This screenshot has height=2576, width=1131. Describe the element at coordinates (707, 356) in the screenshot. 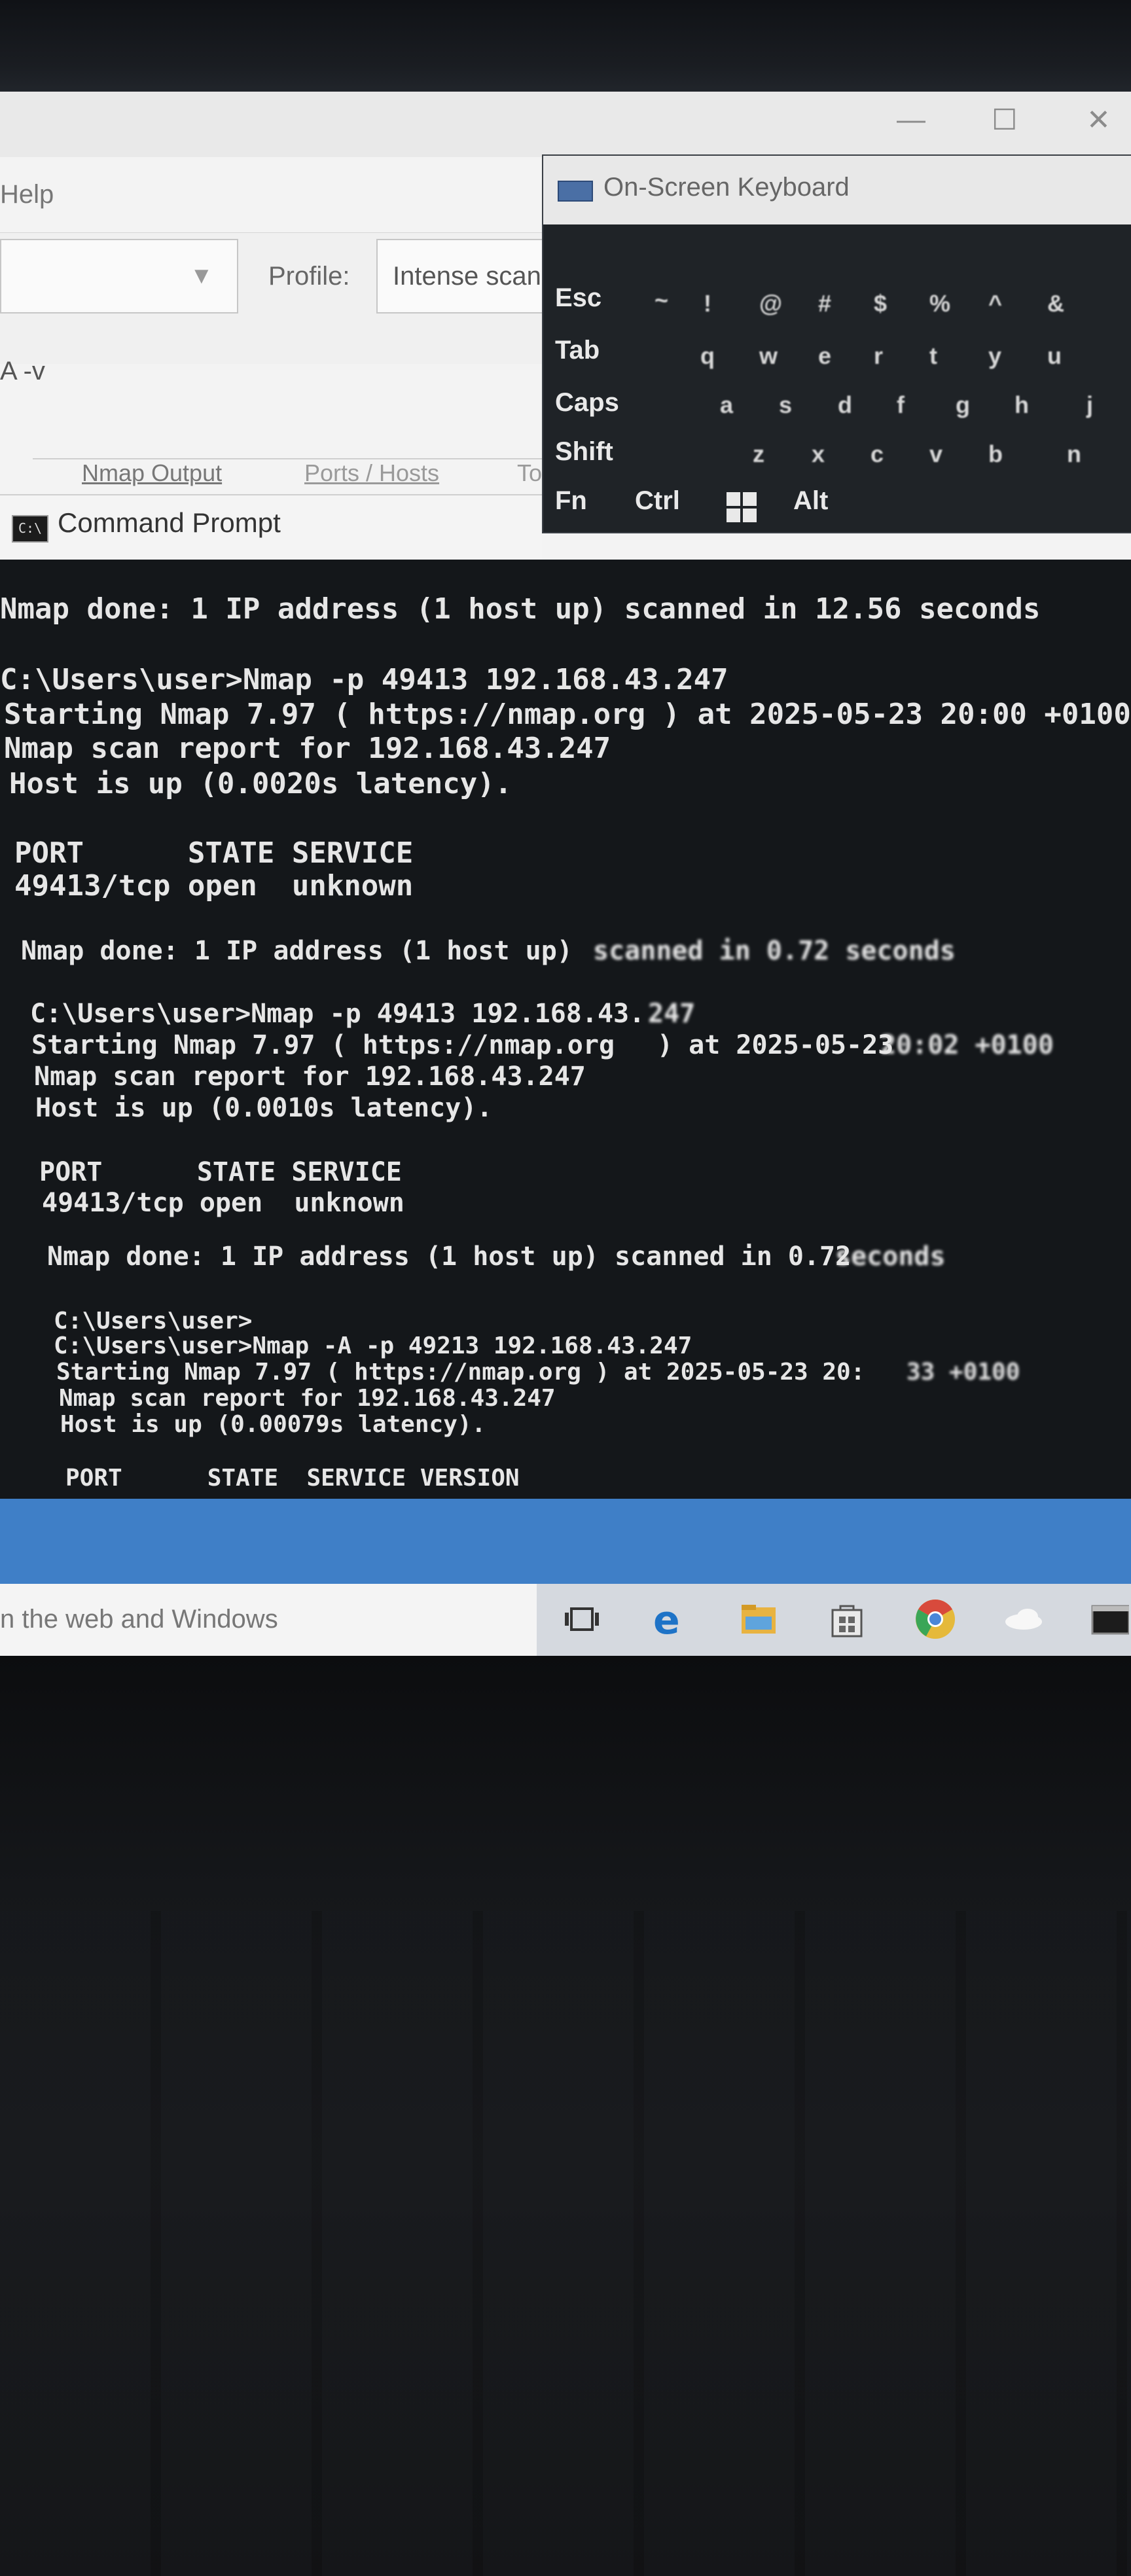

I see `key-blurred: q` at that location.